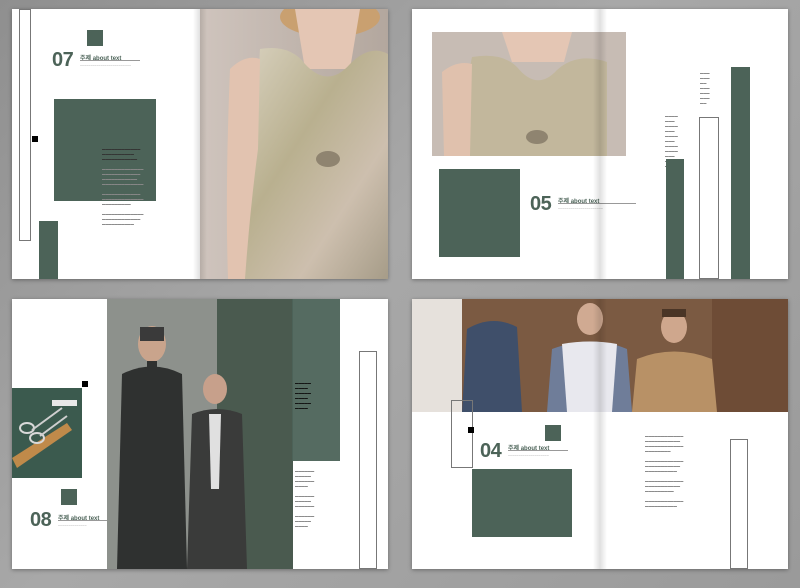 Image resolution: width=800 pixels, height=588 pixels. What do you see at coordinates (47, 433) in the screenshot?
I see `tailoring-tools-photo` at bounding box center [47, 433].